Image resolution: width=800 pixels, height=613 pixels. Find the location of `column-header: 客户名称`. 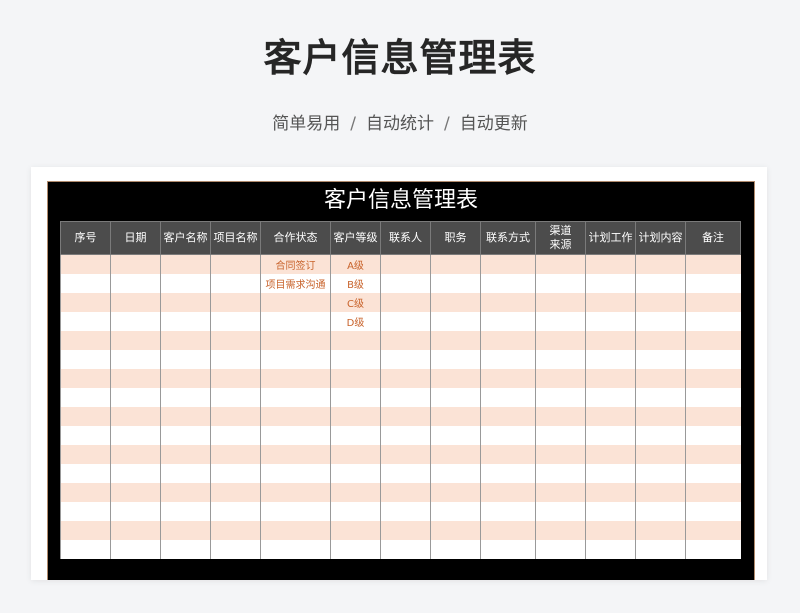

column-header: 客户名称 is located at coordinates (185, 238).